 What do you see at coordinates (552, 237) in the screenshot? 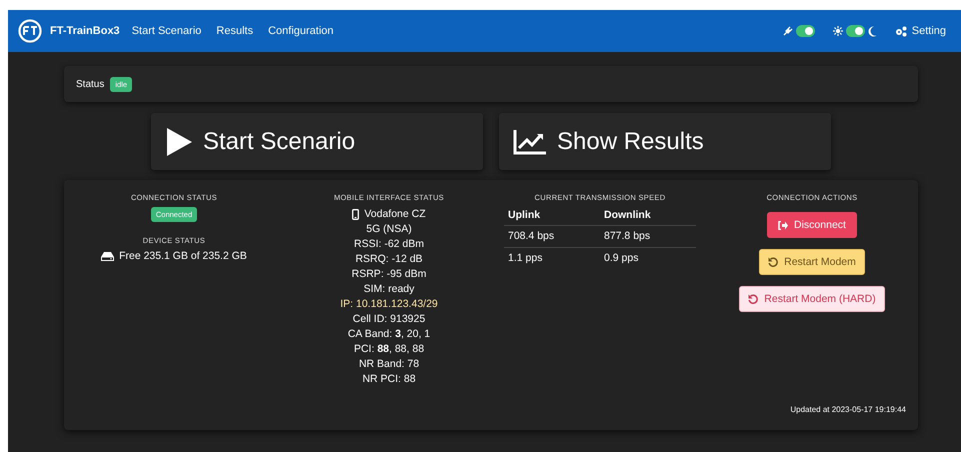
I see `table-cell: 708.4 bps` at bounding box center [552, 237].